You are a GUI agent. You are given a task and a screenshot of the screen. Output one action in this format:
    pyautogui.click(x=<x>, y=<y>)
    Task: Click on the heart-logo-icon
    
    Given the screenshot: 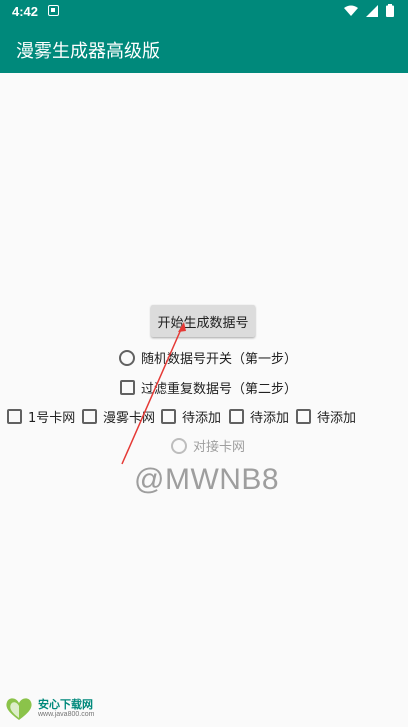 What is the action you would take?
    pyautogui.click(x=19, y=709)
    